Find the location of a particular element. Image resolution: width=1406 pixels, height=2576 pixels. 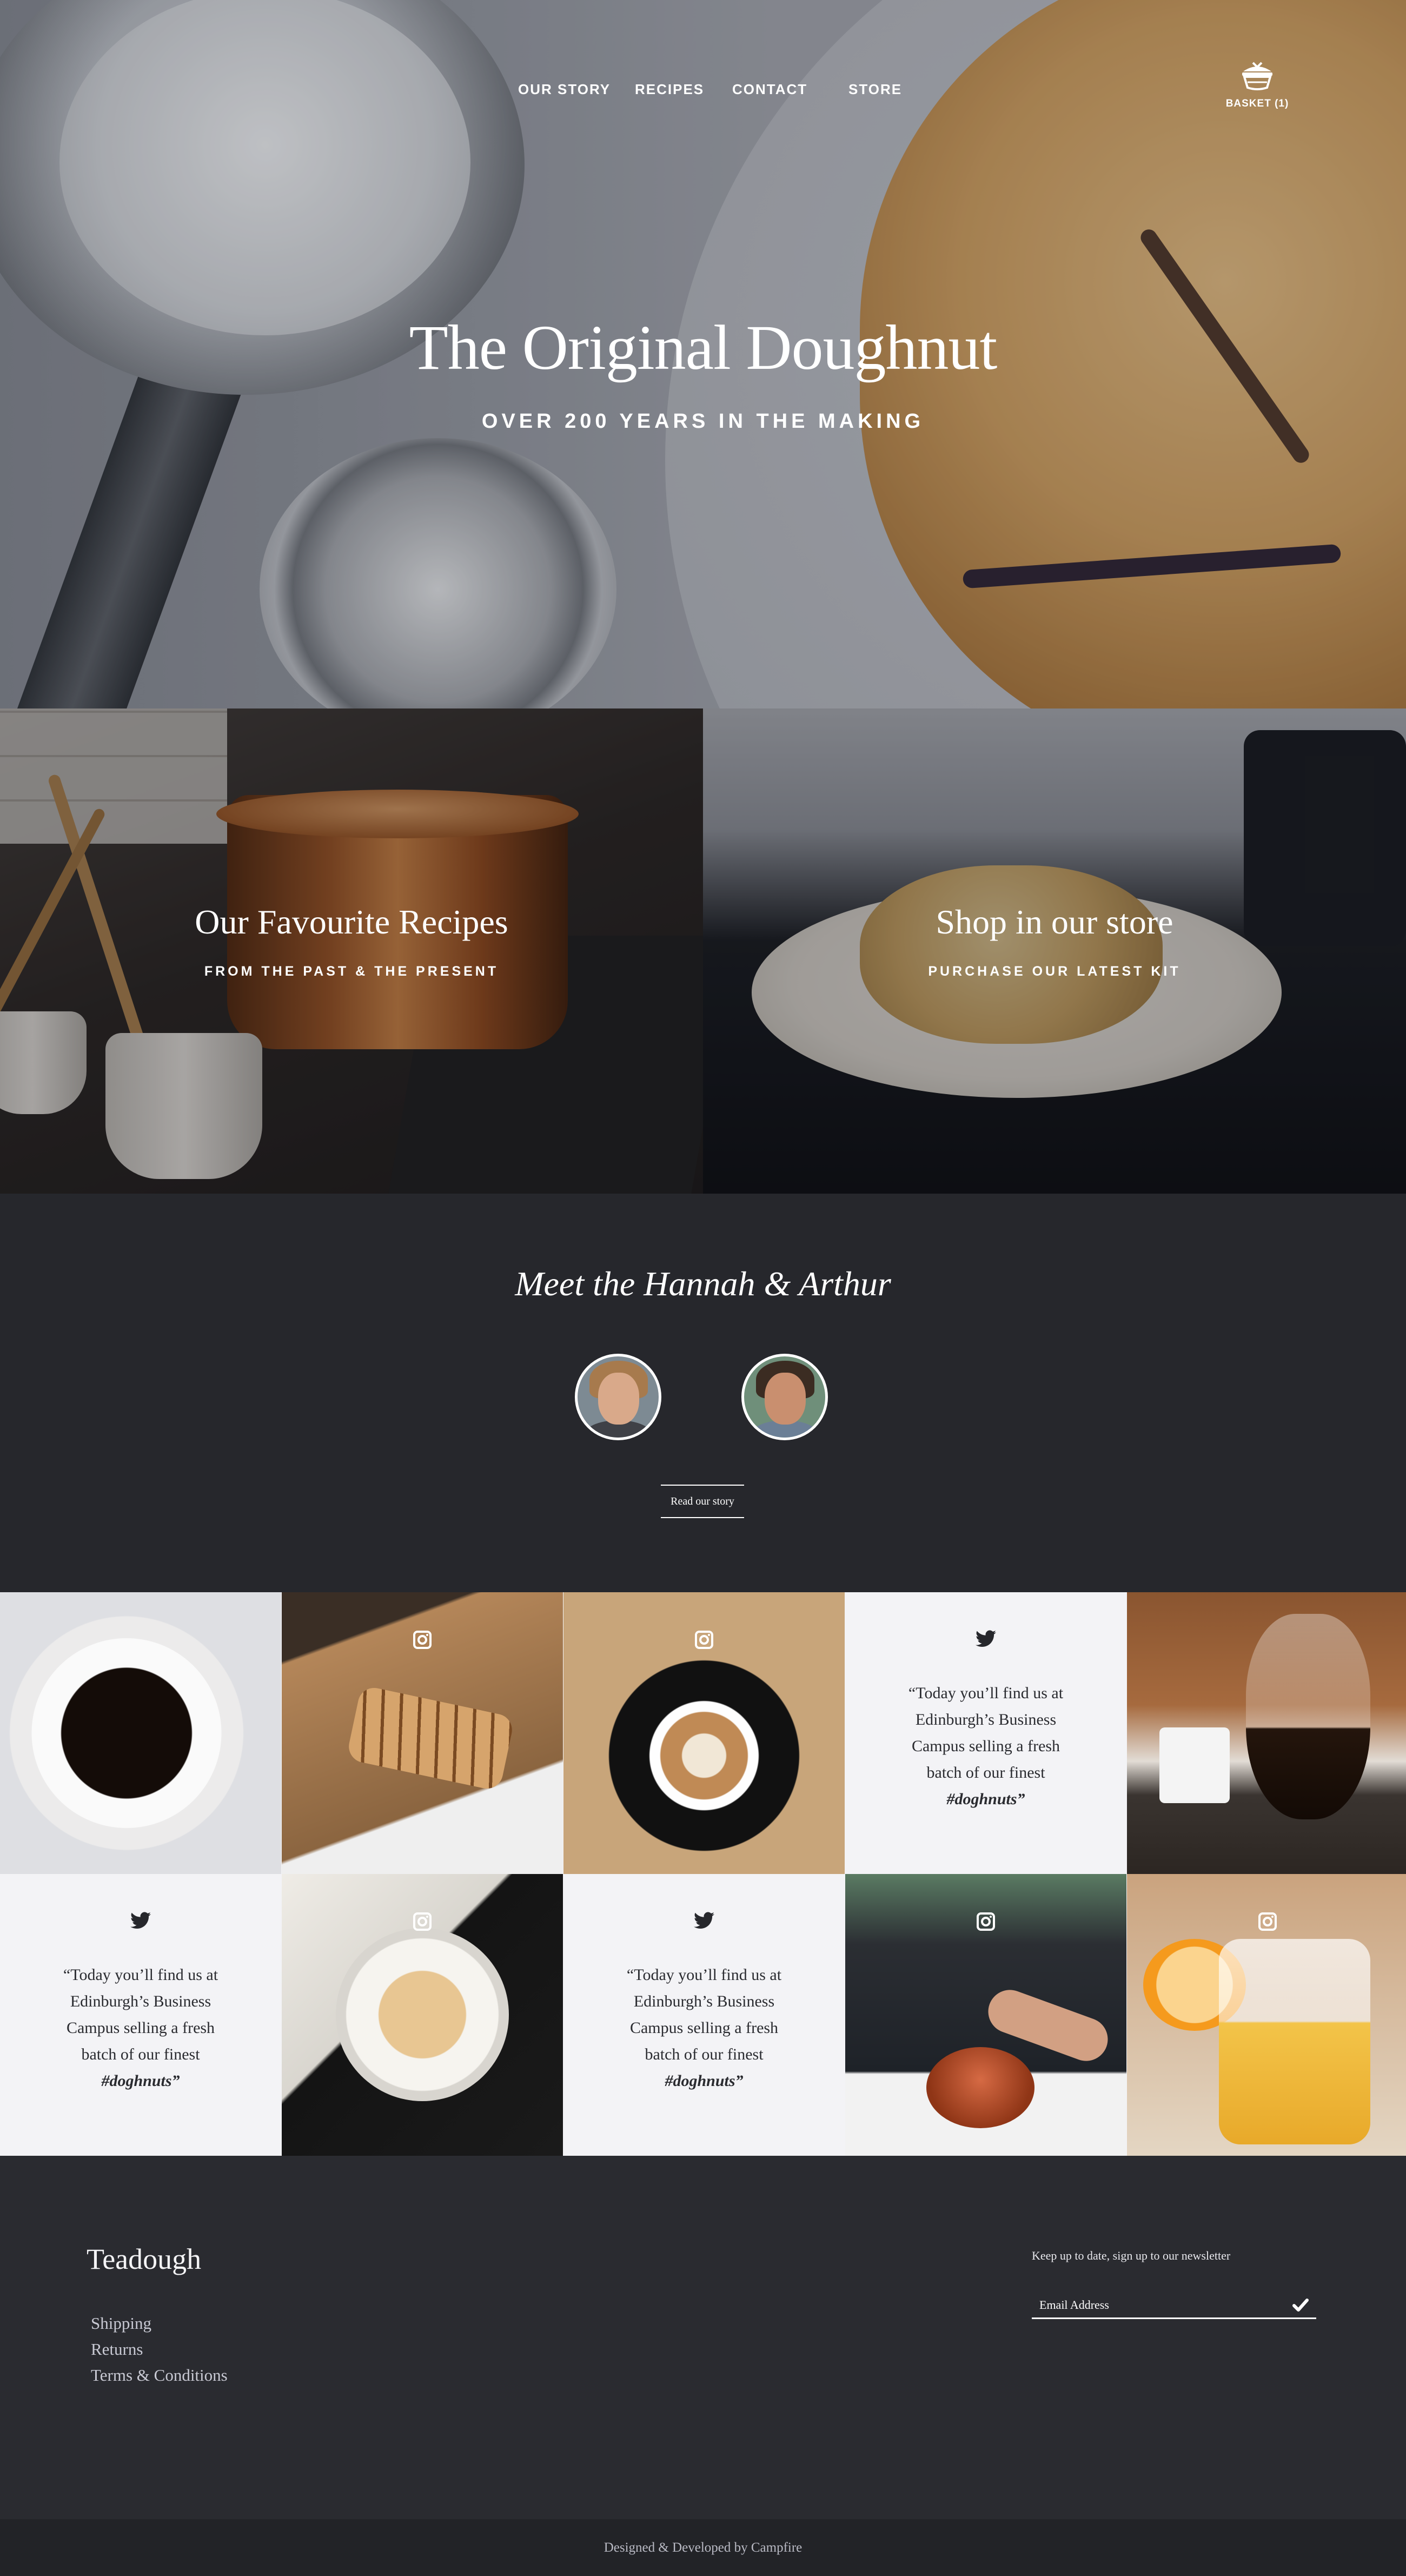

bread-slices is located at coordinates (430, 1739).